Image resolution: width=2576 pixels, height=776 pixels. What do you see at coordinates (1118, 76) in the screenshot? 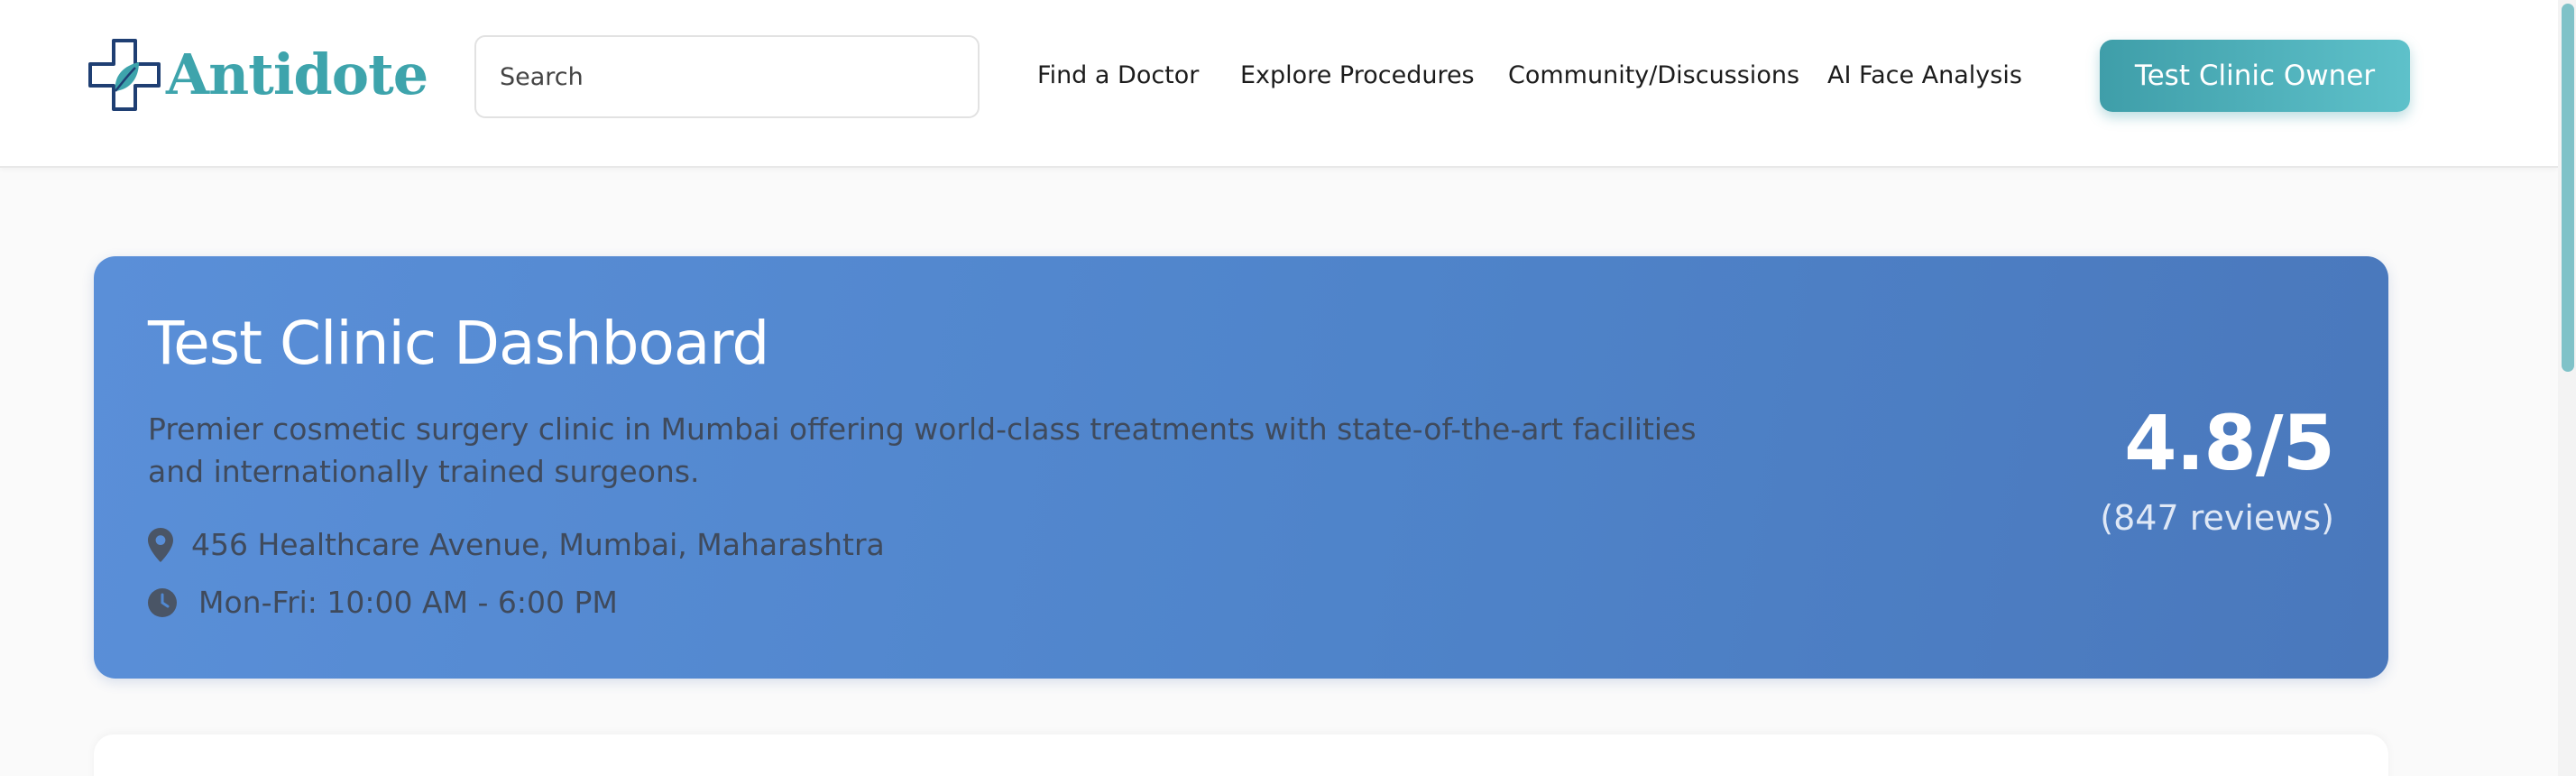
I see `nav-find-a-doctor: Find a Doctor` at bounding box center [1118, 76].